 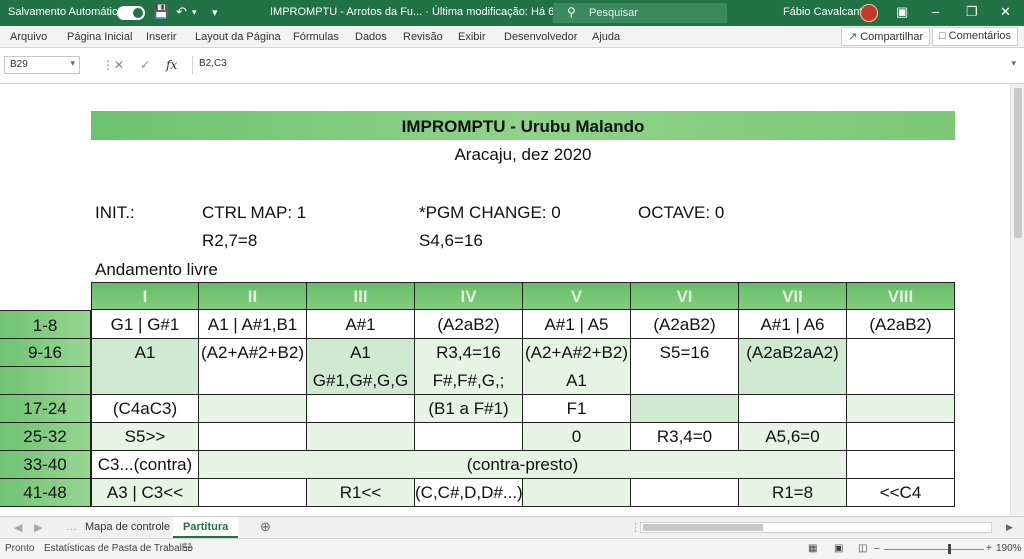 I want to click on row-label: 33-40, so click(x=45, y=465).